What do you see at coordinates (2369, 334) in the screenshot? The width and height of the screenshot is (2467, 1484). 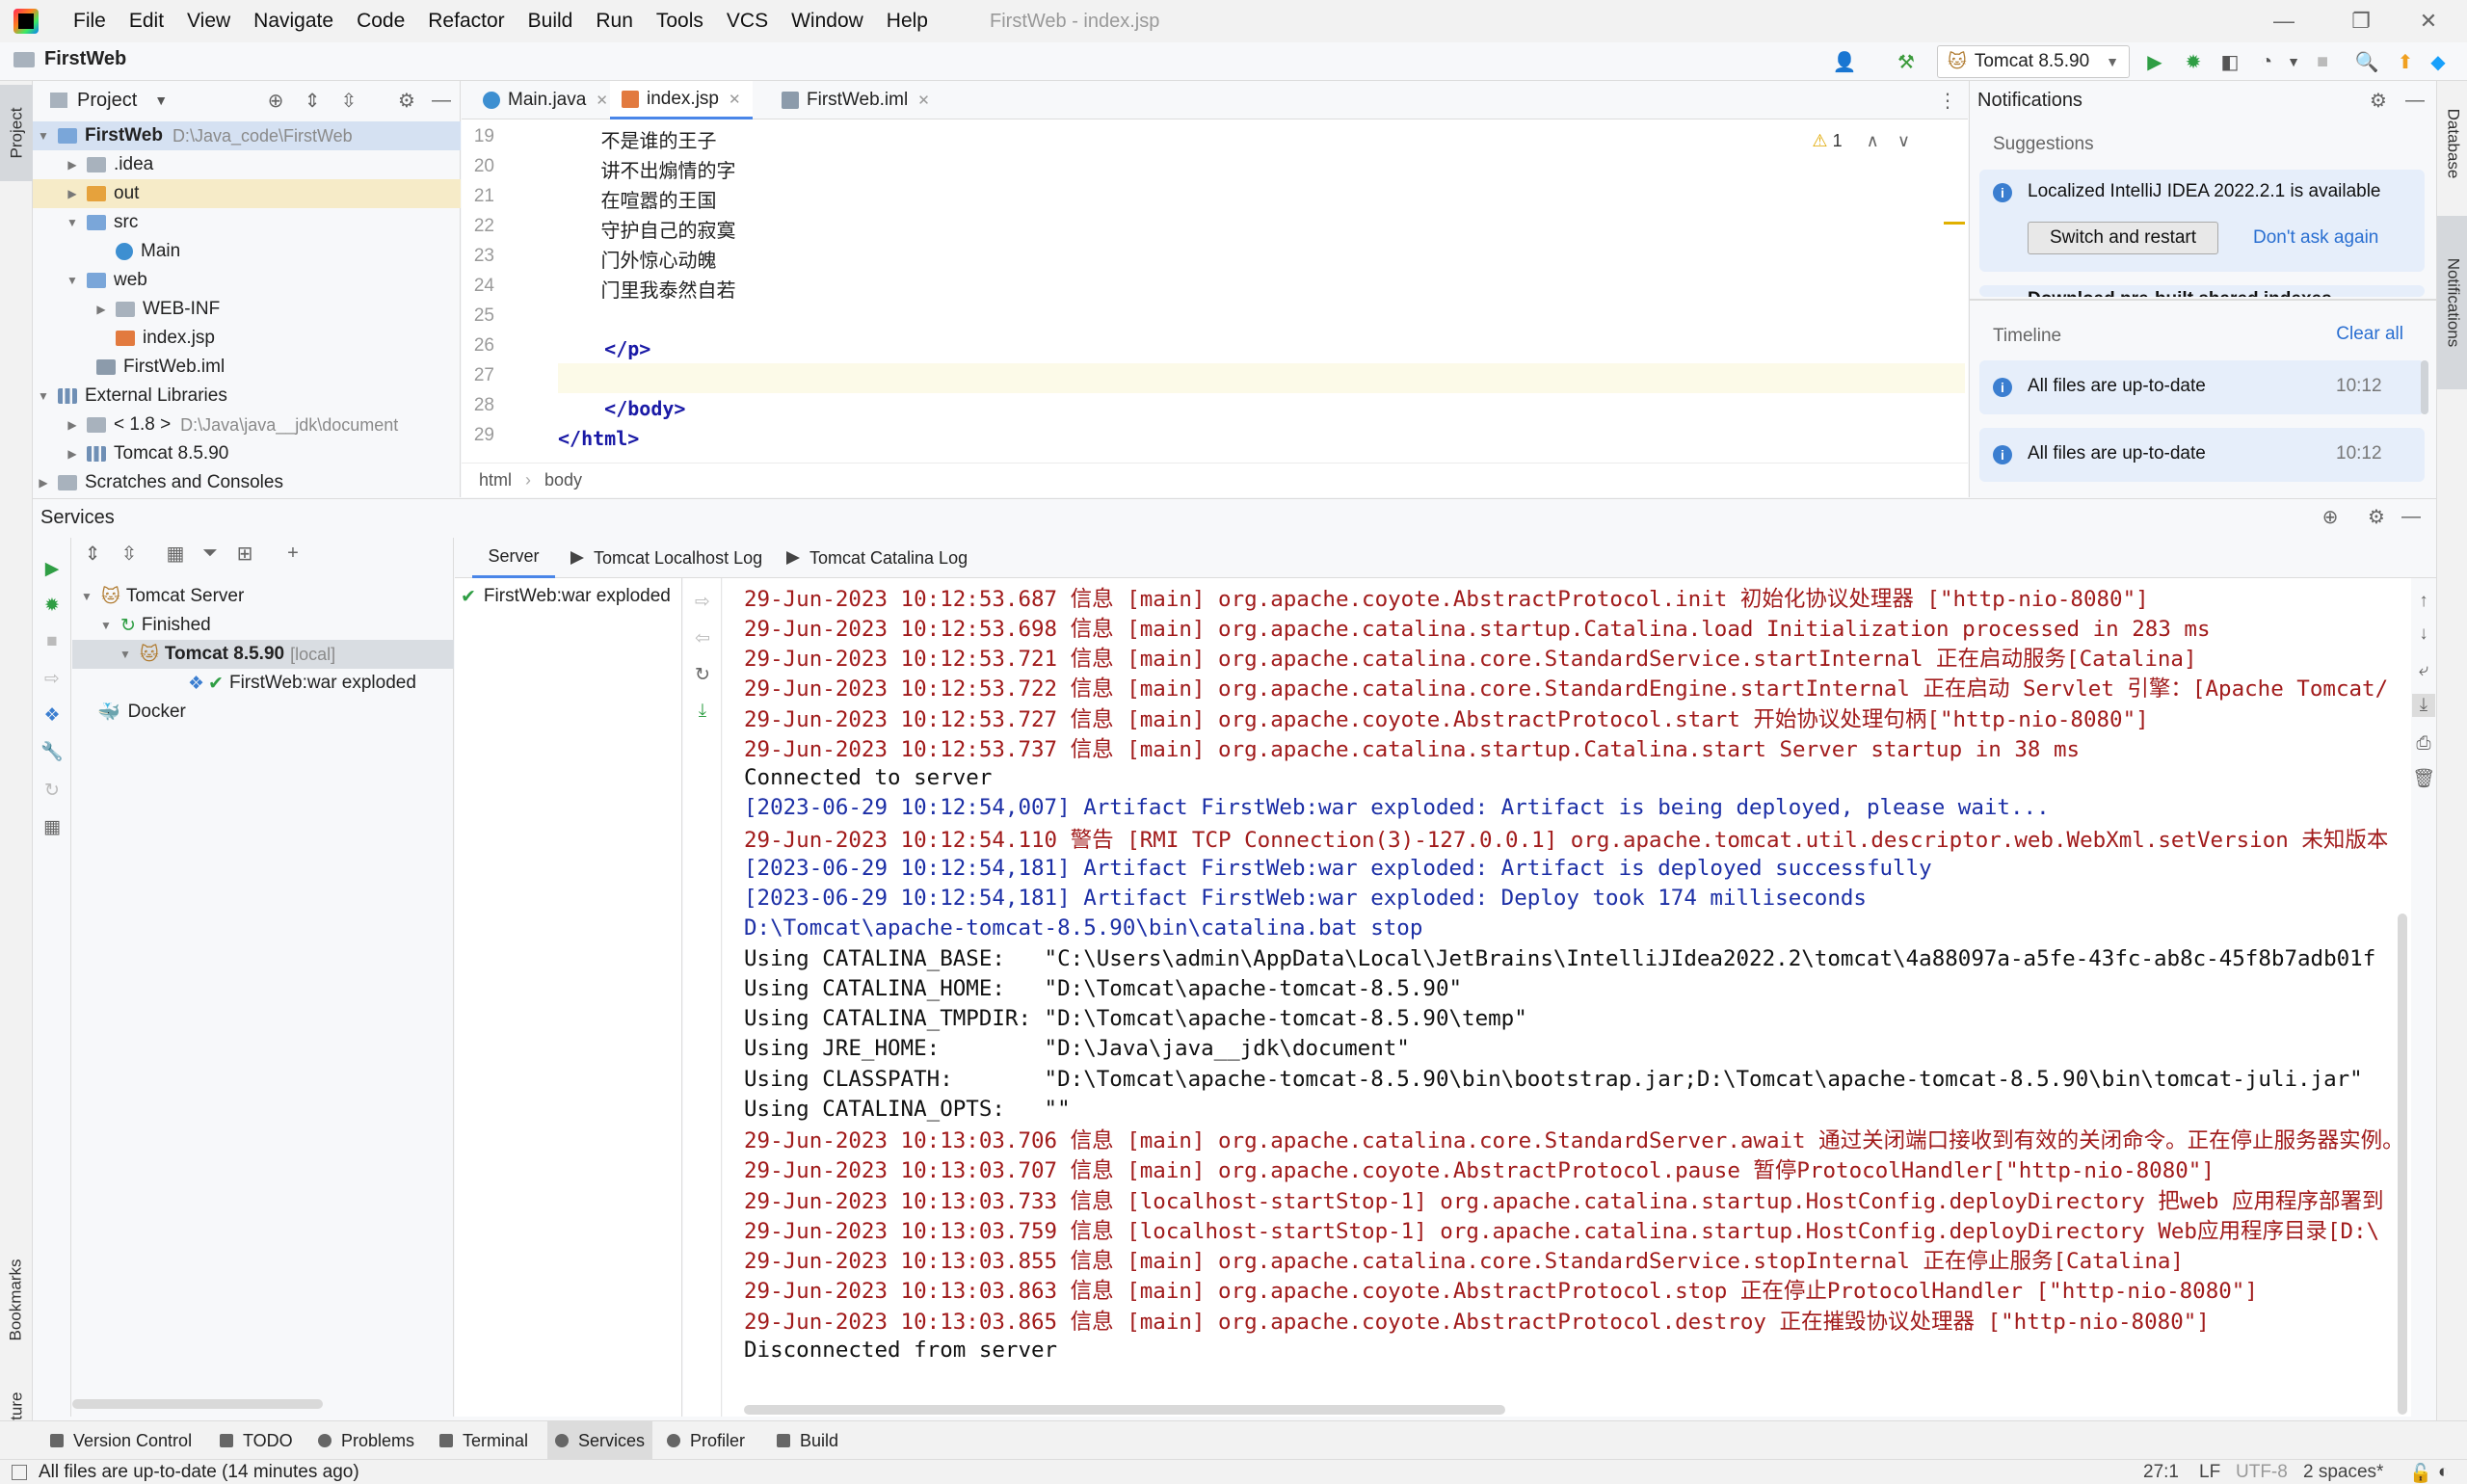 I see `clear-all-link: Clear all` at bounding box center [2369, 334].